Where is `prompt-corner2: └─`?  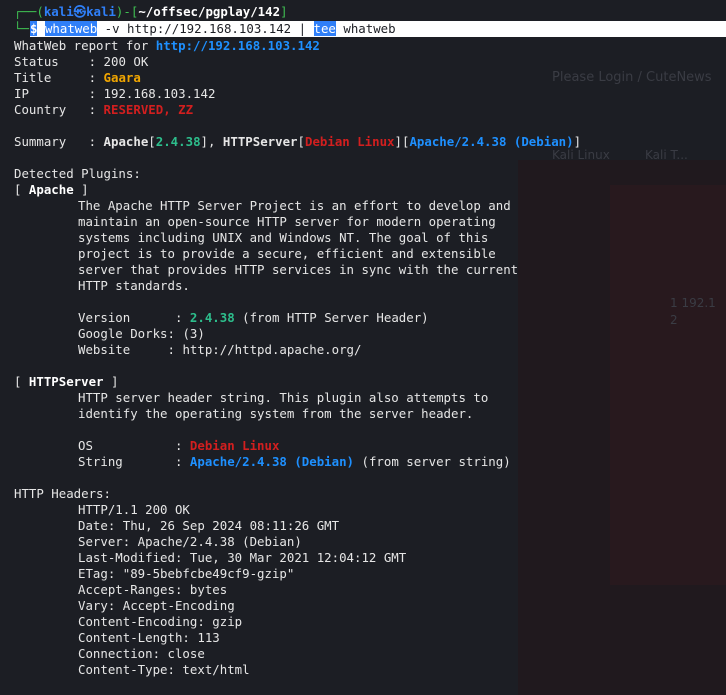
prompt-corner2: └─ is located at coordinates (21, 28).